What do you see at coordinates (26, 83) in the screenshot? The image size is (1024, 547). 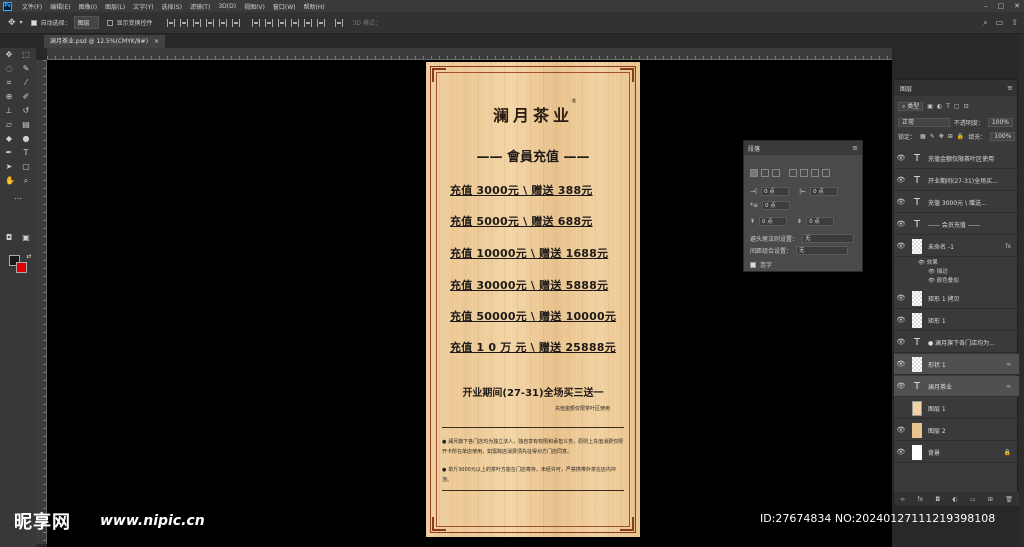 I see `eyedropper-tool-icon: ⁄` at bounding box center [26, 83].